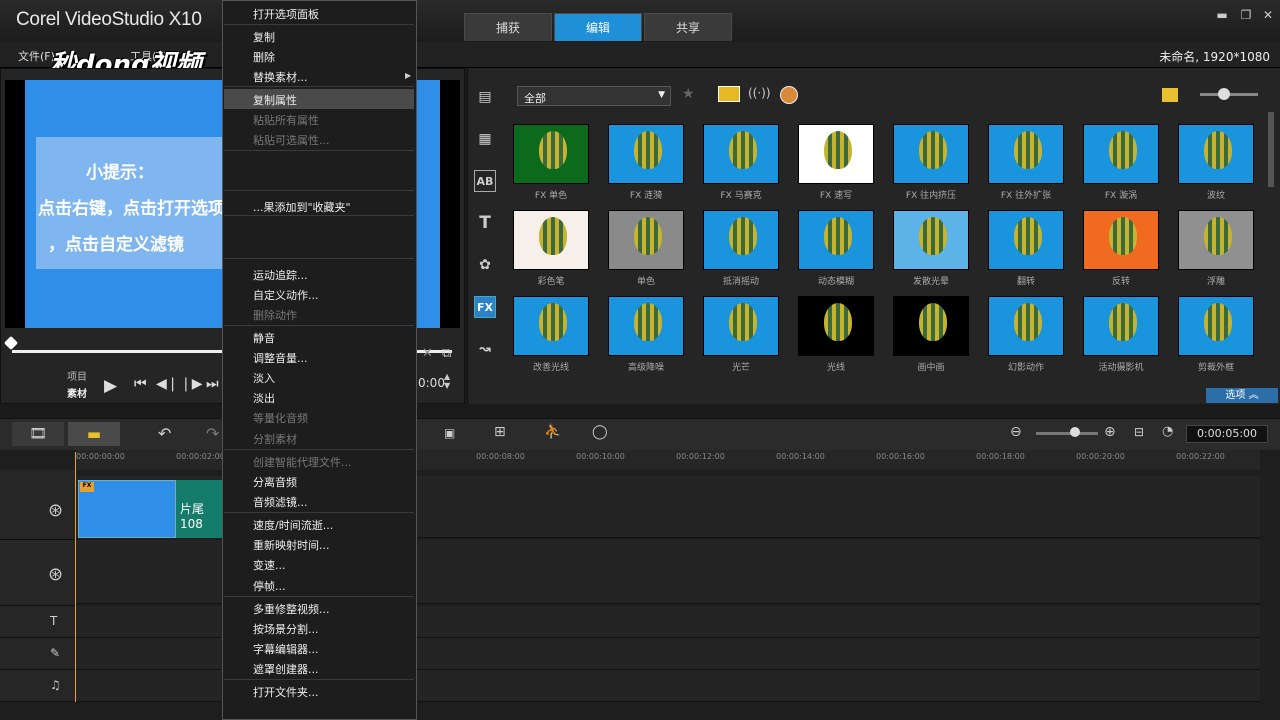  I want to click on timeline-view-icon: ▬, so click(94, 434).